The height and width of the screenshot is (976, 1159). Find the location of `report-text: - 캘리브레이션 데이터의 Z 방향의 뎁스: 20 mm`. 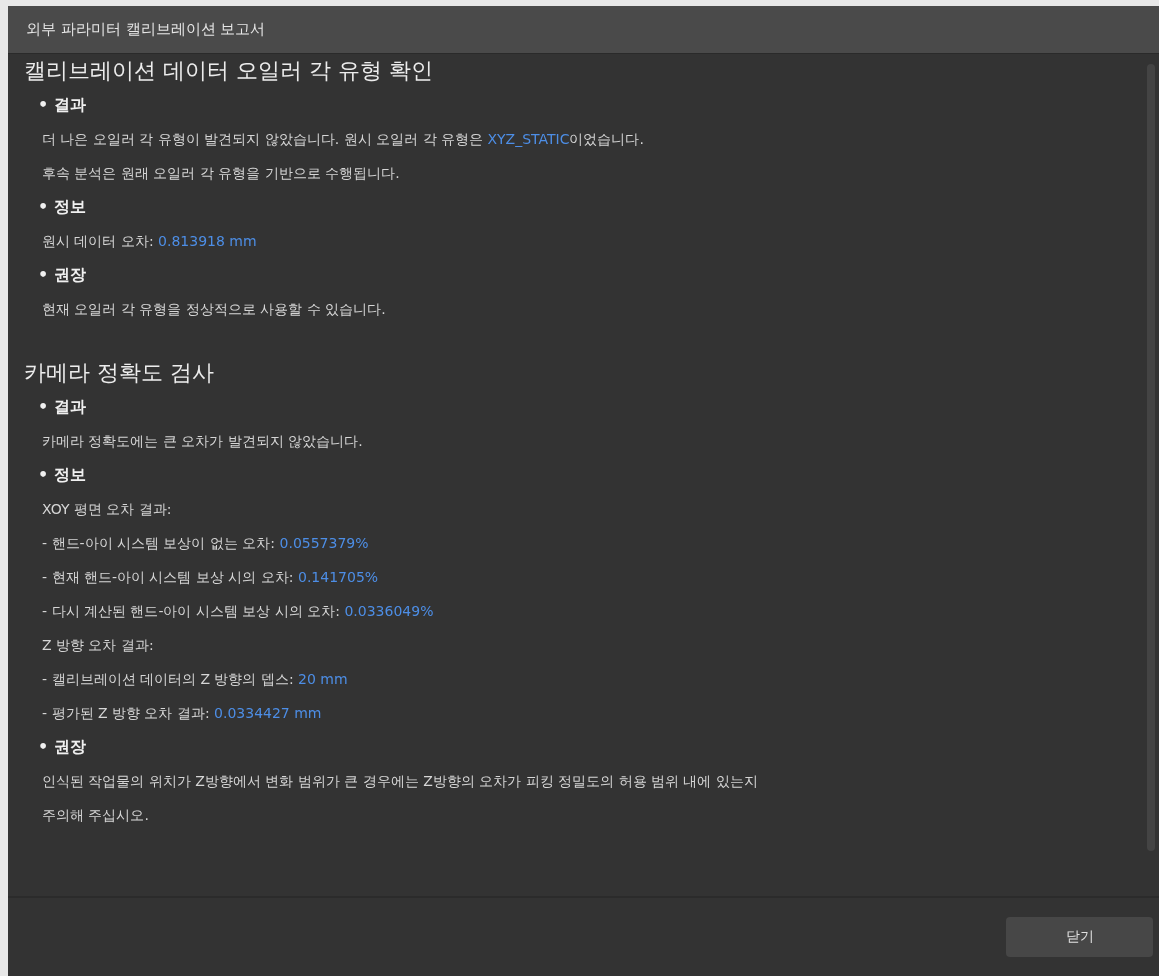

report-text: - 캘리브레이션 데이터의 Z 방향의 뎁스: 20 mm is located at coordinates (194, 679).